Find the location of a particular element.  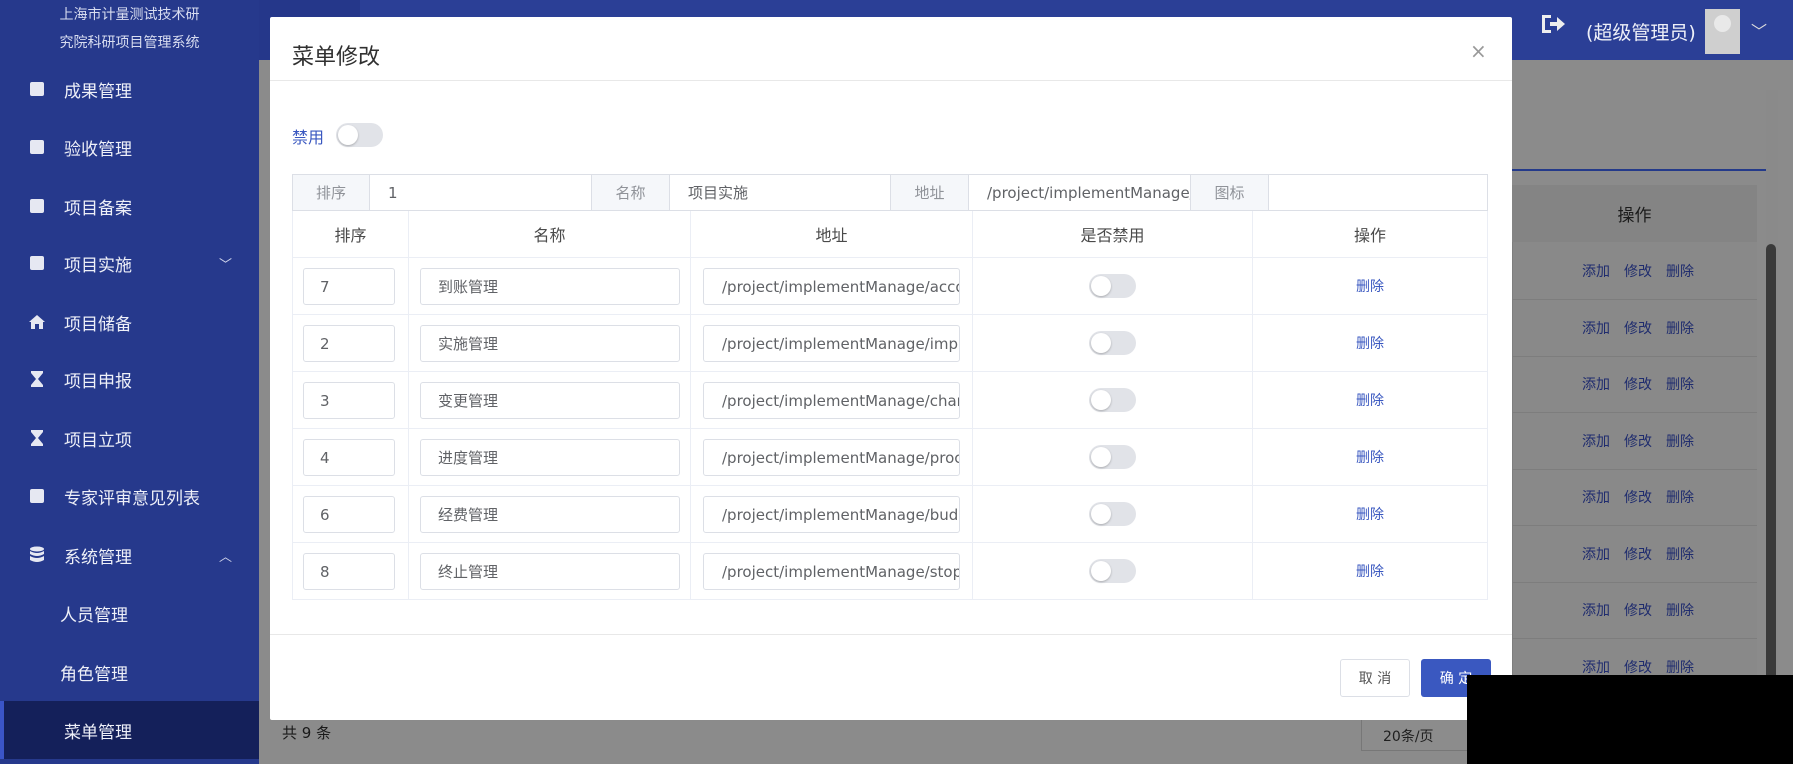

sidebar-item-expert-review: 专家评审意见列表 is located at coordinates (129, 496).